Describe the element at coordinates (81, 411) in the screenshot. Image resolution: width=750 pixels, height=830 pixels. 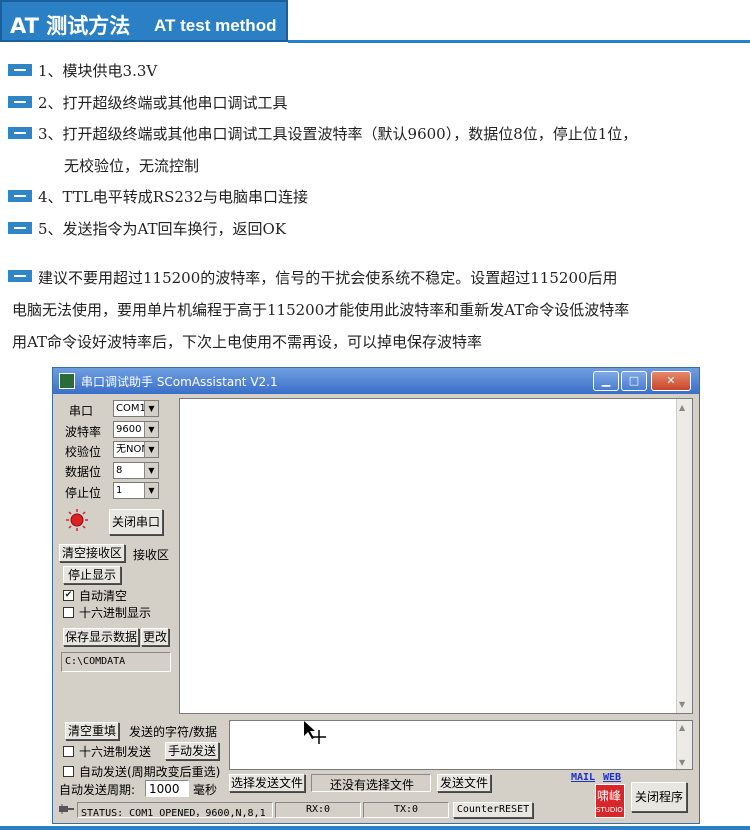
I see `port-label: 串口` at that location.